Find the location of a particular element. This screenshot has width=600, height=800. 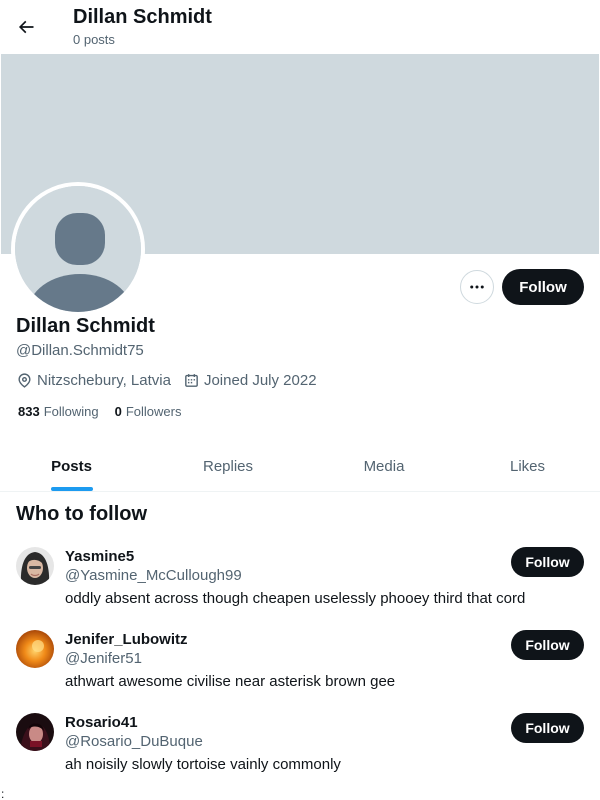

location-item: Nitzschebury, Latvia is located at coordinates (93, 380).